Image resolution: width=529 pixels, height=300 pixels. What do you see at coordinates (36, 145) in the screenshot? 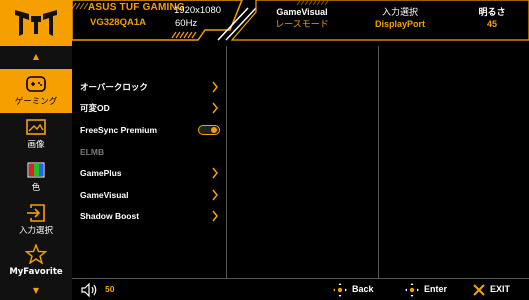
I see `sidebar-item-label: 画像` at bounding box center [36, 145].